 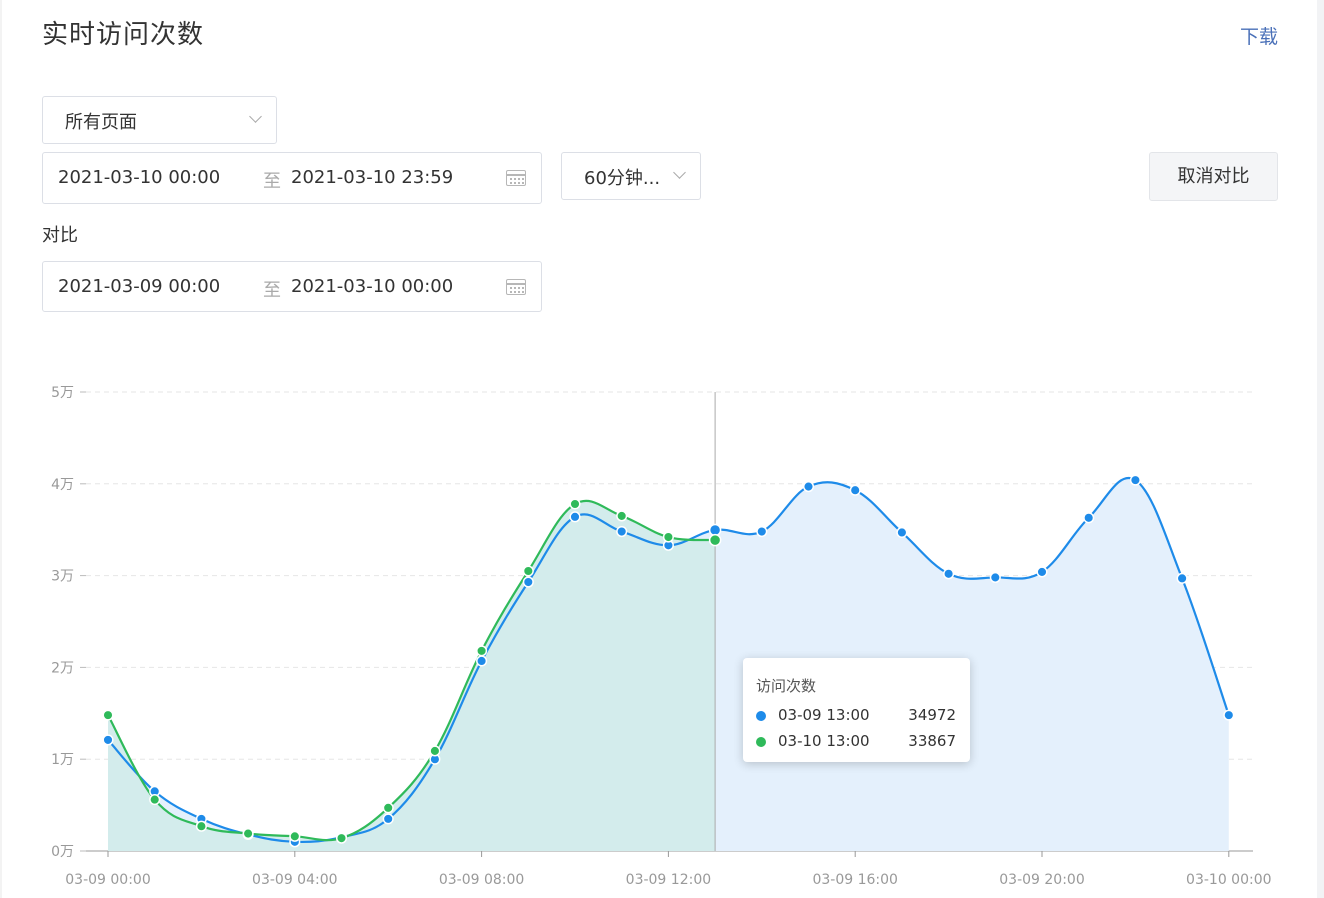 I want to click on tooltip-row-compare: 03-10 13:00 33867, so click(x=856, y=742).